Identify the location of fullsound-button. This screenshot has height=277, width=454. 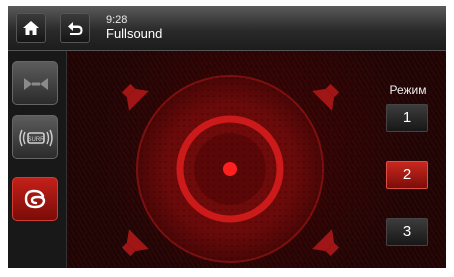
(35, 199).